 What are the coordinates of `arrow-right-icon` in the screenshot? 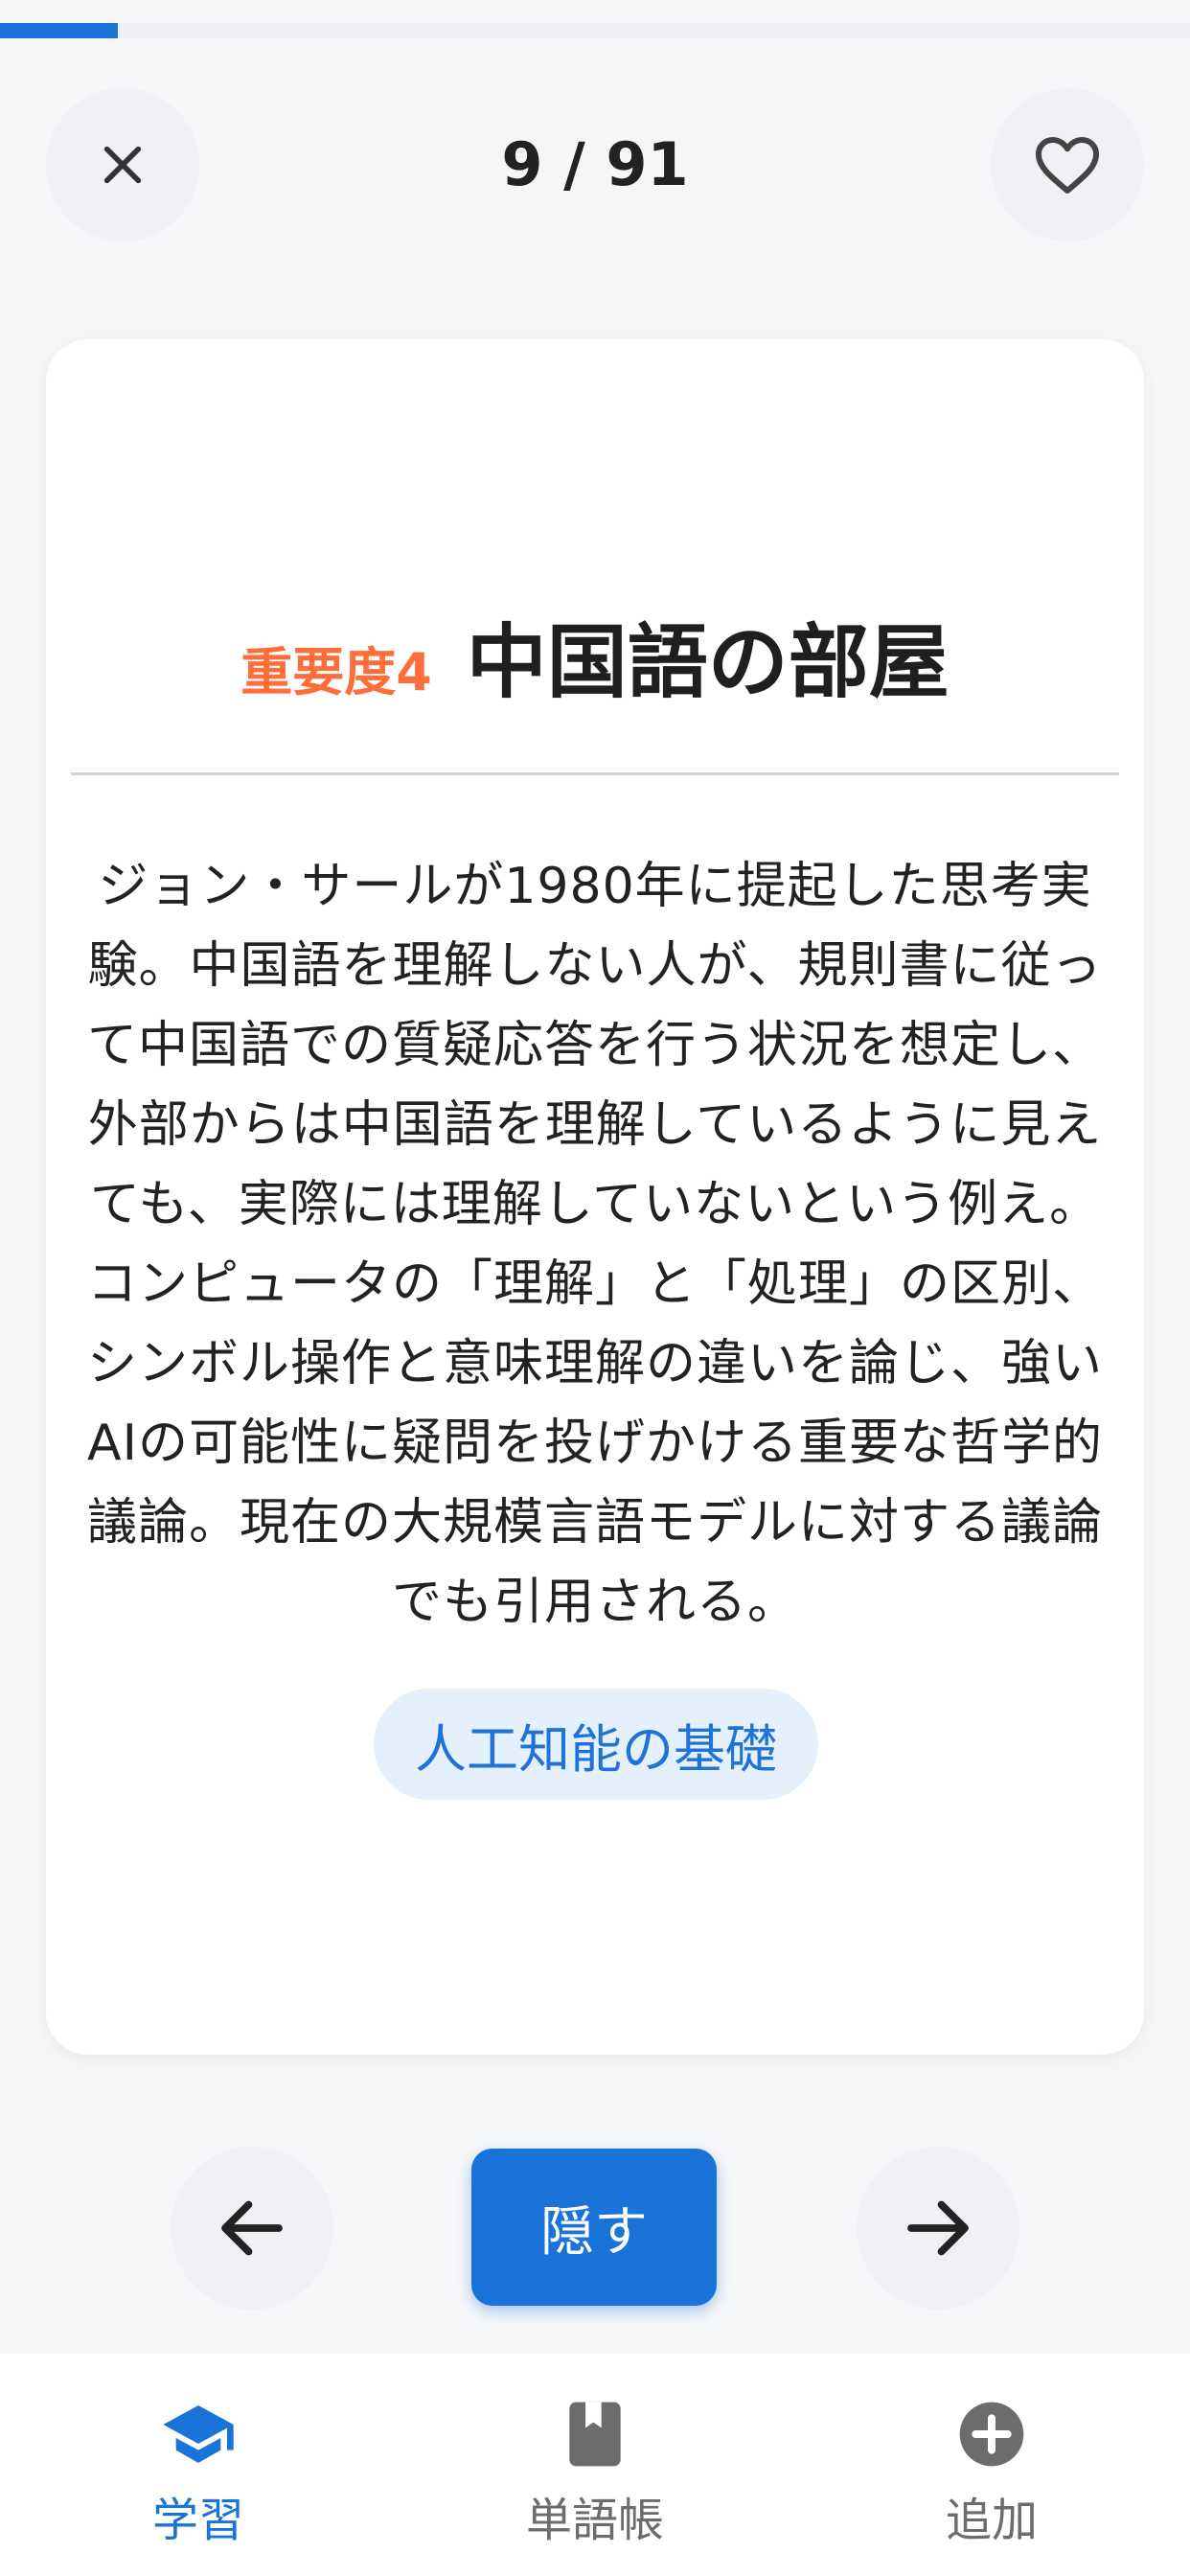 It's located at (938, 2228).